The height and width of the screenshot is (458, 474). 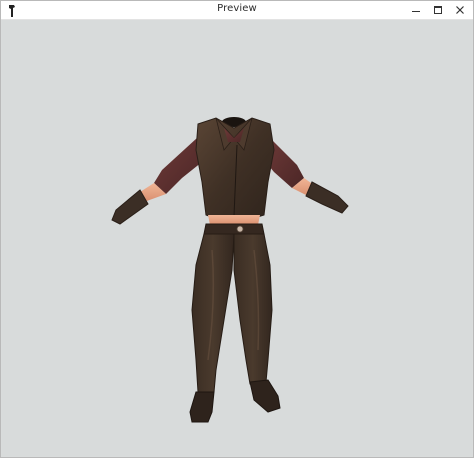 I want to click on window-title: Preview, so click(x=237, y=8).